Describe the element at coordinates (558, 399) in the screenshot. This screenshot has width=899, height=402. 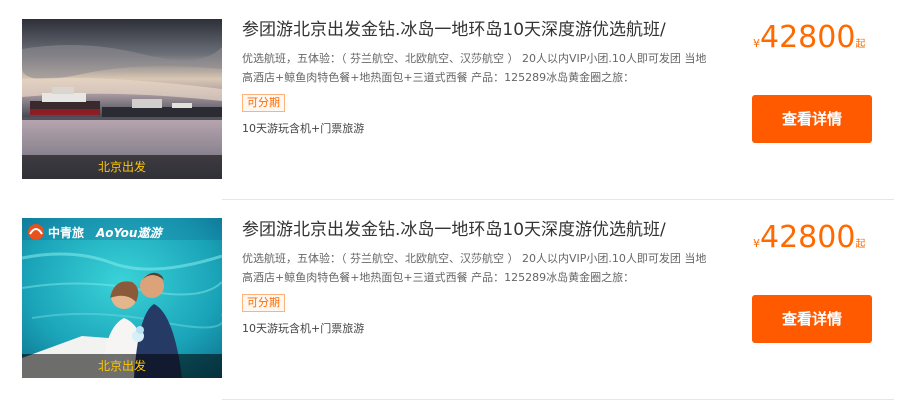
I see `item-divider` at that location.